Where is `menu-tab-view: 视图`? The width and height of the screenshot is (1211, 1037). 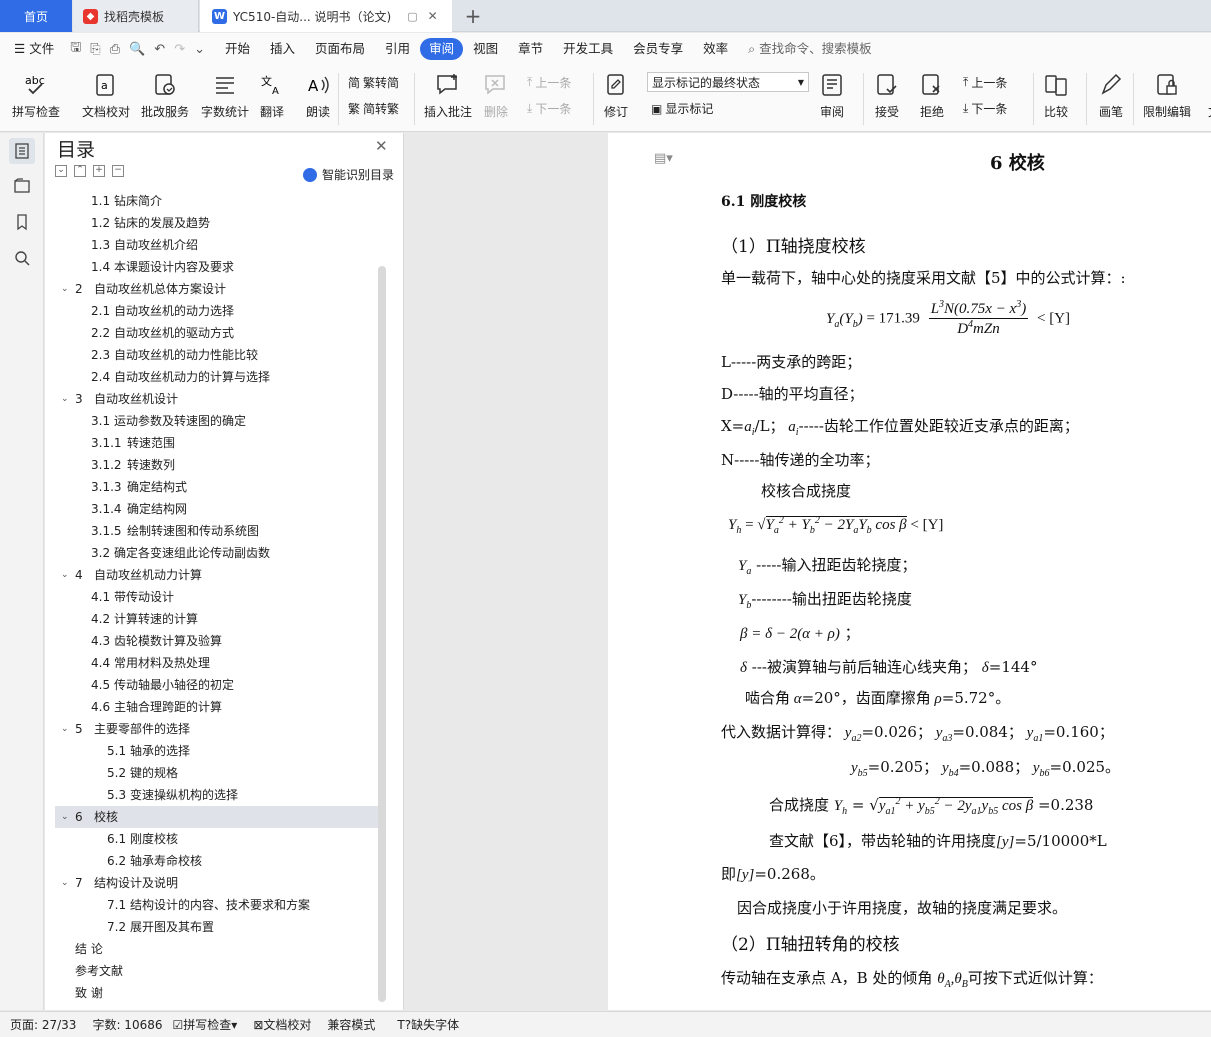
menu-tab-view: 视图 is located at coordinates (485, 49).